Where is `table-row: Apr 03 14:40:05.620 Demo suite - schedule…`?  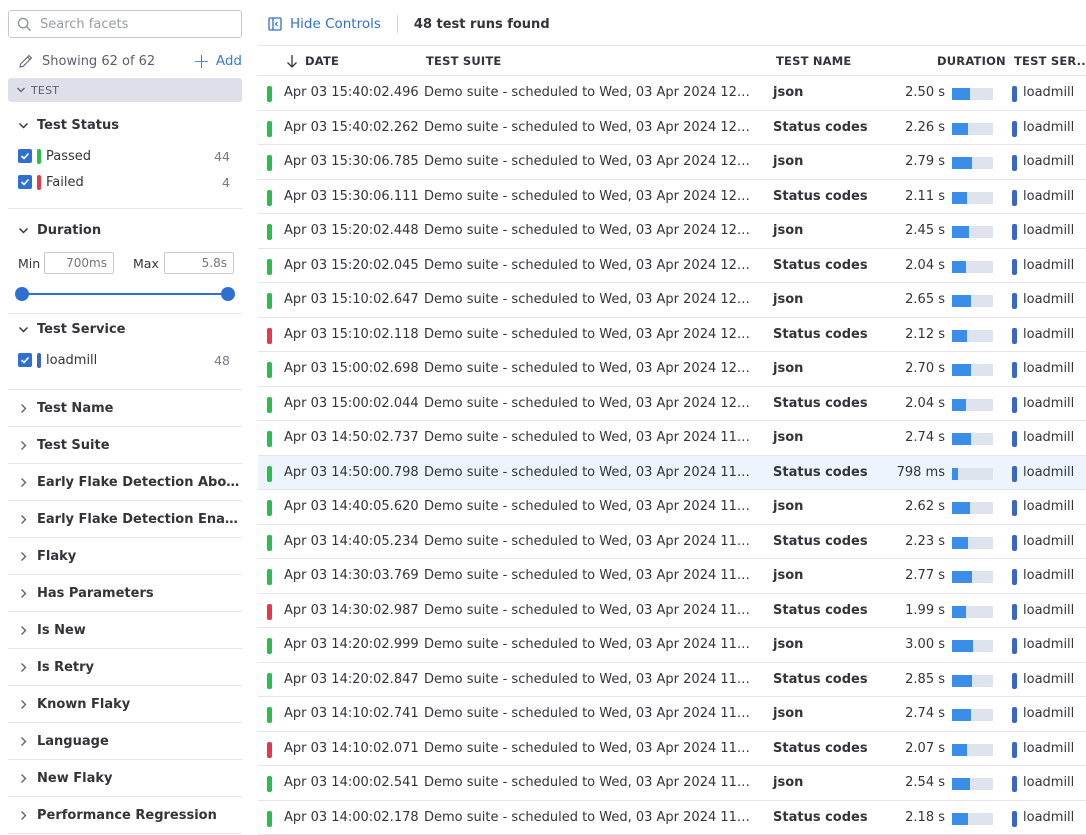 table-row: Apr 03 14:40:05.620 Demo suite - schedule… is located at coordinates (672, 507).